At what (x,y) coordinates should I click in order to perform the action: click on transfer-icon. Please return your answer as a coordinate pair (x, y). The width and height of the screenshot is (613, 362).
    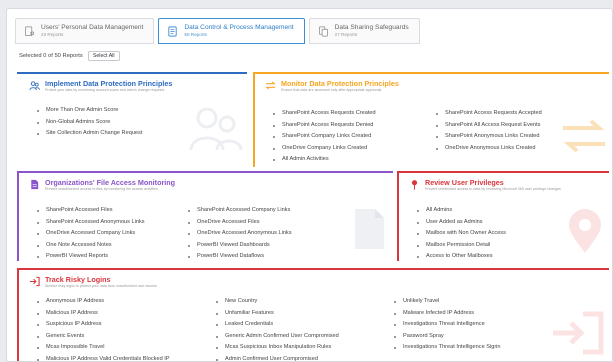
    Looking at the image, I should click on (270, 85).